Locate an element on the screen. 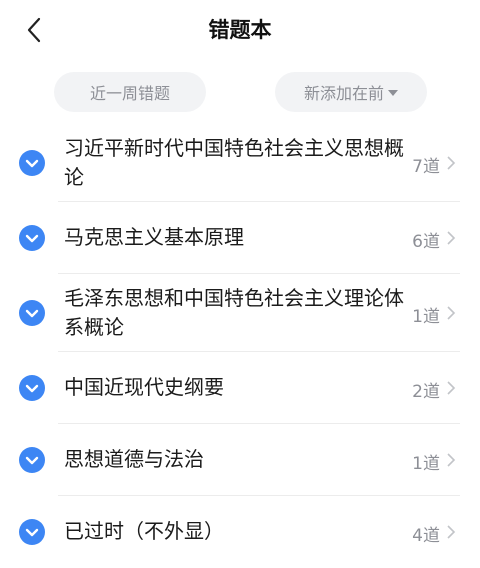  caret-down-icon is located at coordinates (393, 92).